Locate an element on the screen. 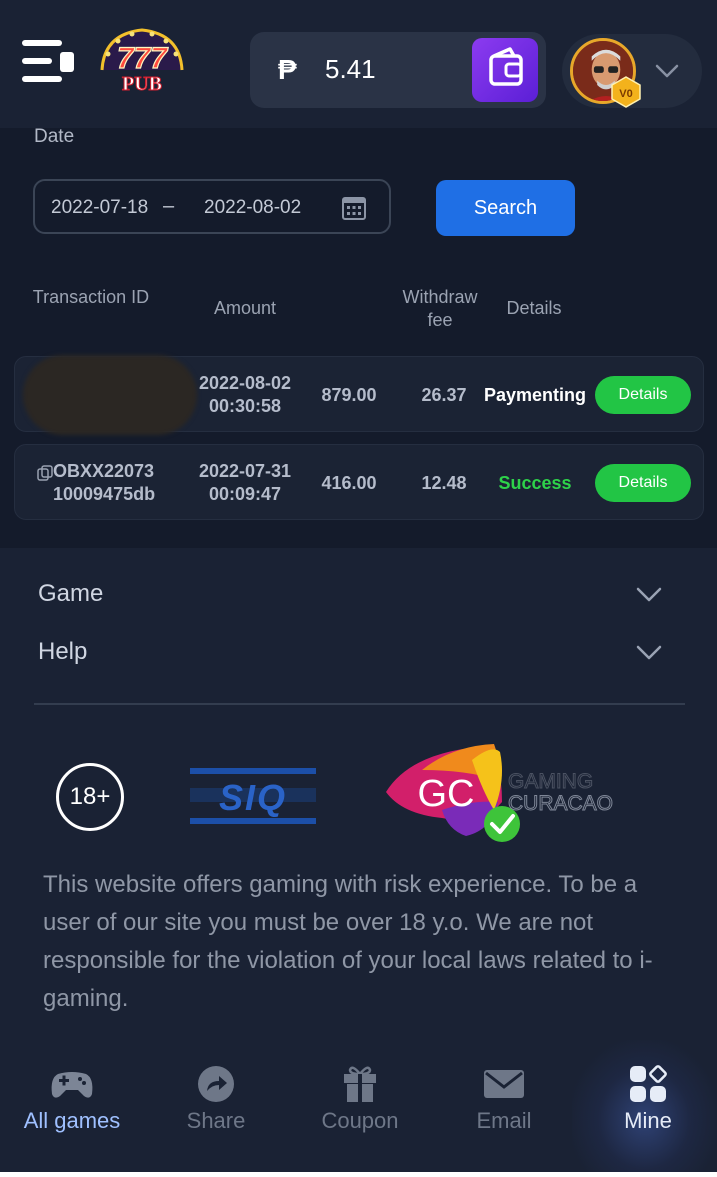 Image resolution: width=717 pixels, height=1177 pixels. menu-icon is located at coordinates (48, 62).